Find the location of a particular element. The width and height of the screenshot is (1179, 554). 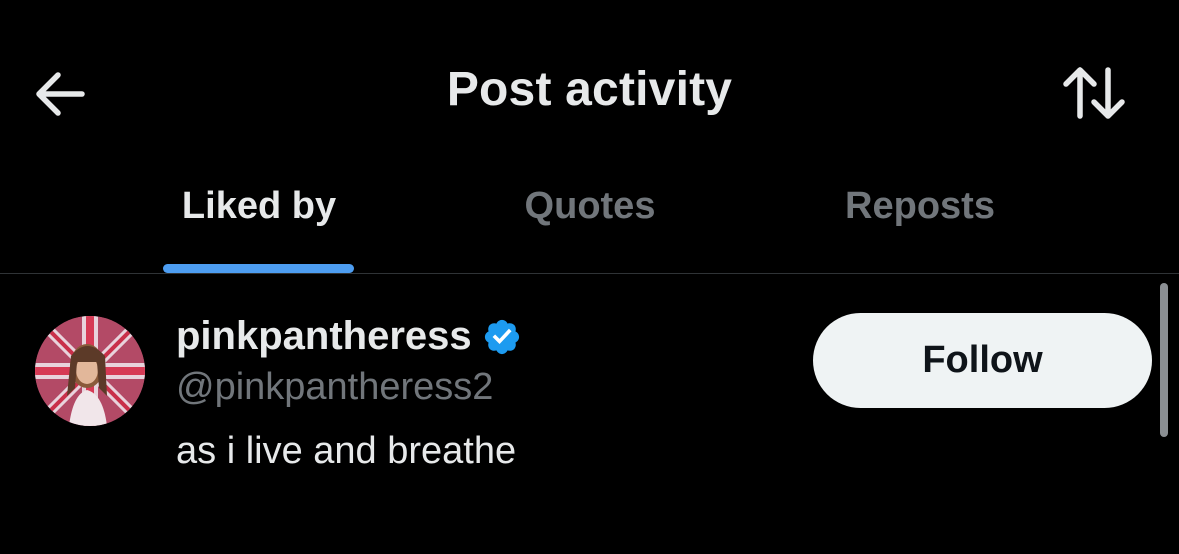

avatar-image is located at coordinates (90, 371).